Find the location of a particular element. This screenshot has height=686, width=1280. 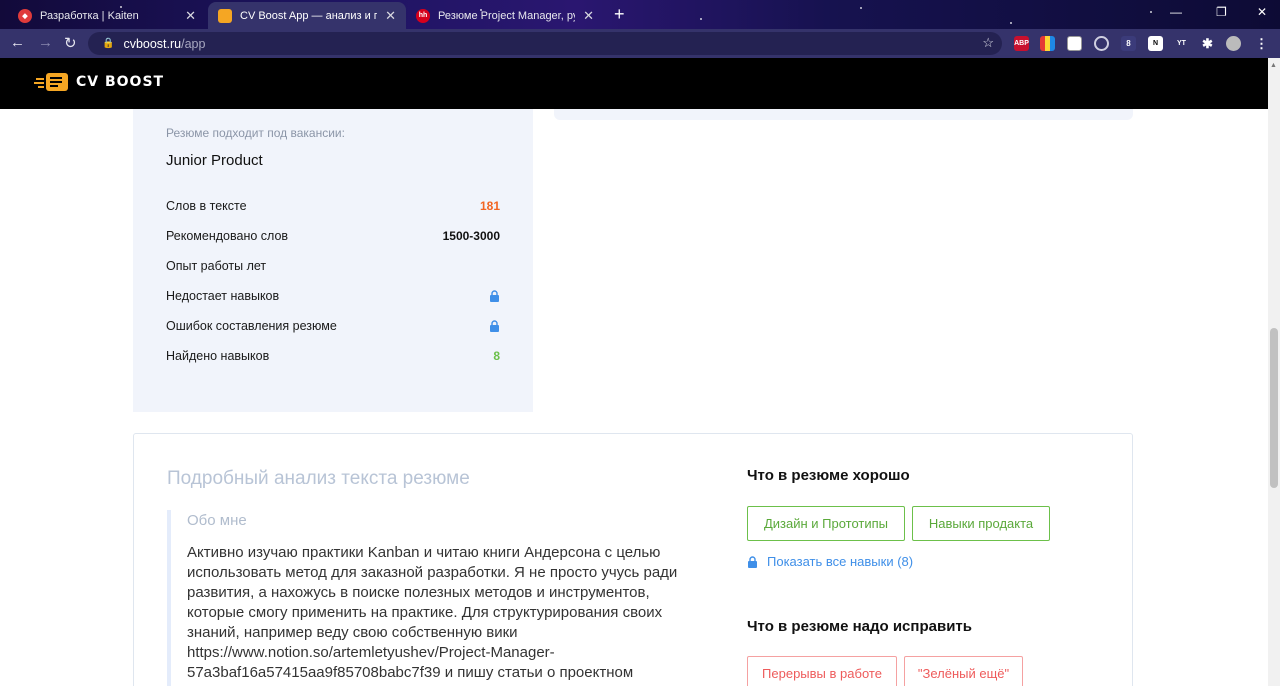

minimize-icon: — is located at coordinates (1176, 12).